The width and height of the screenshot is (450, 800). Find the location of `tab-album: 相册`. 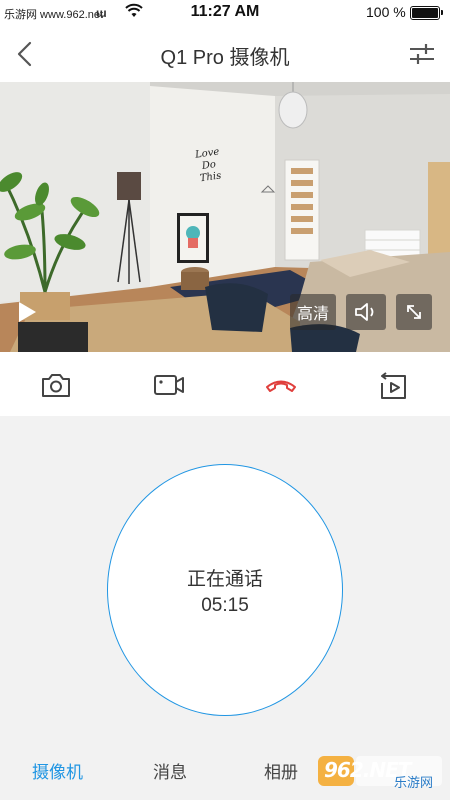

tab-album: 相册 is located at coordinates (281, 770).